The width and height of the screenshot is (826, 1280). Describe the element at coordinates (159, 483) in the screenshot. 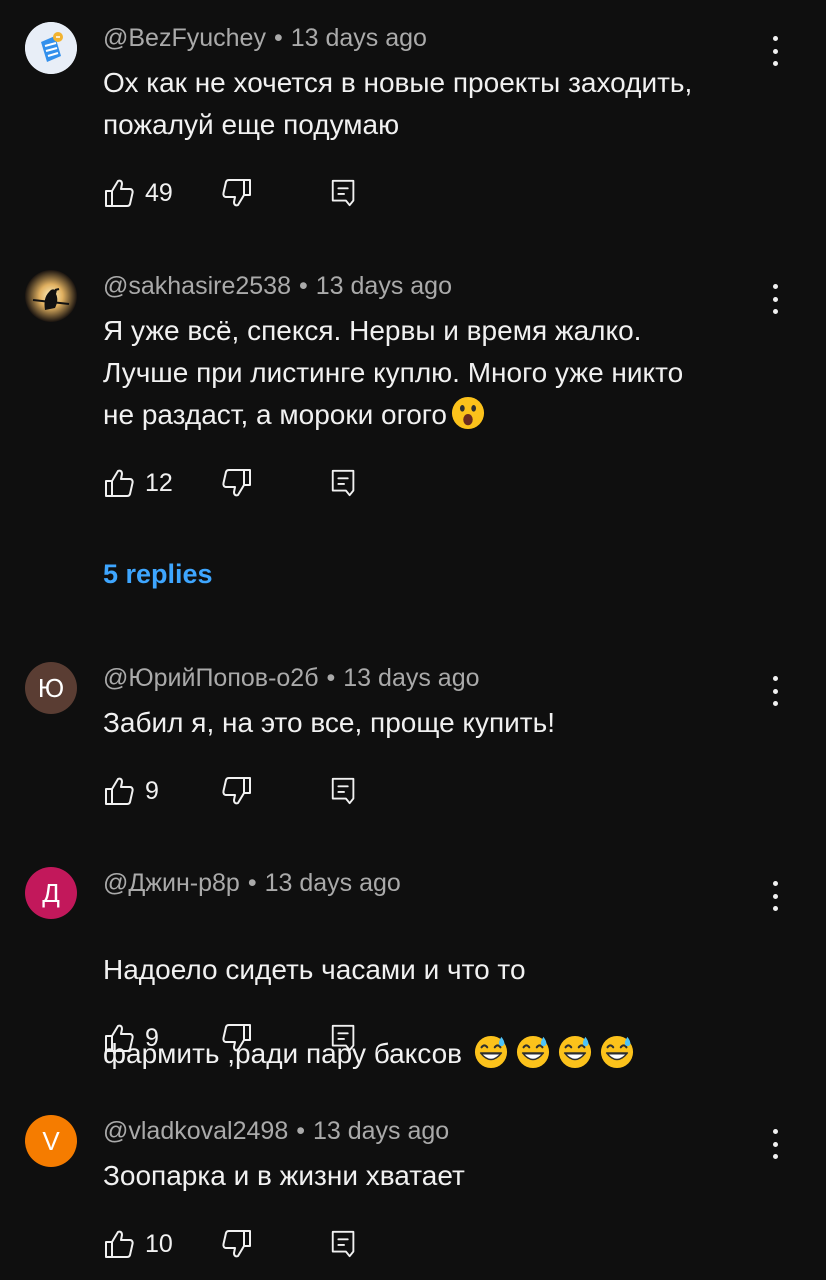

I see `like-count: 12` at that location.